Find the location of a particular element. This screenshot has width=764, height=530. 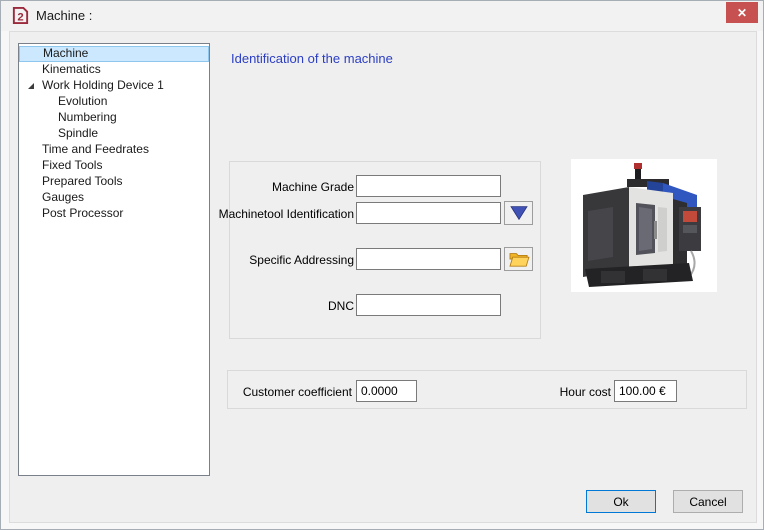

tree-item-label: Spindle is located at coordinates (78, 133).